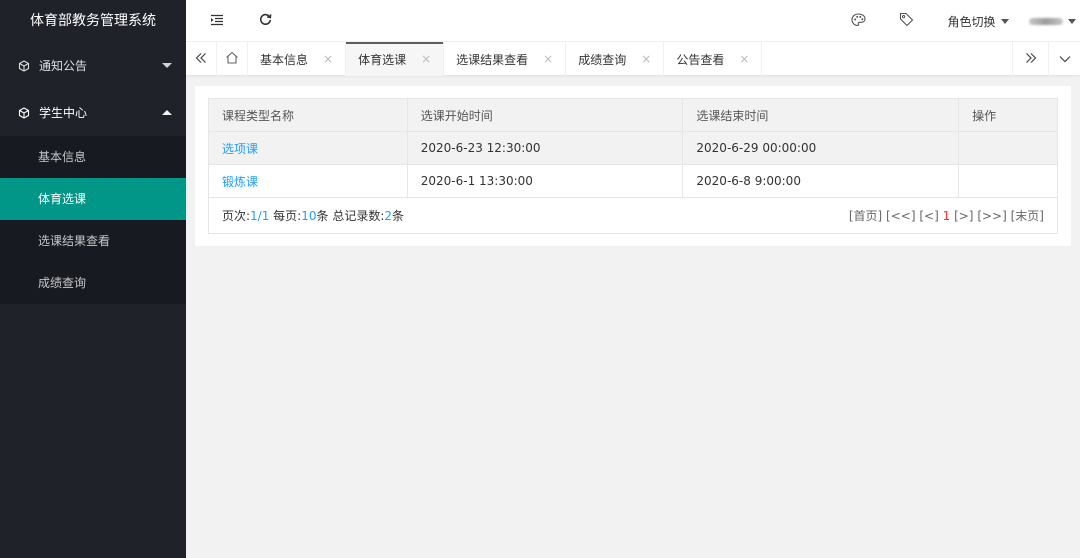  Describe the element at coordinates (63, 113) in the screenshot. I see `menu-student-label: 学生中心` at that location.